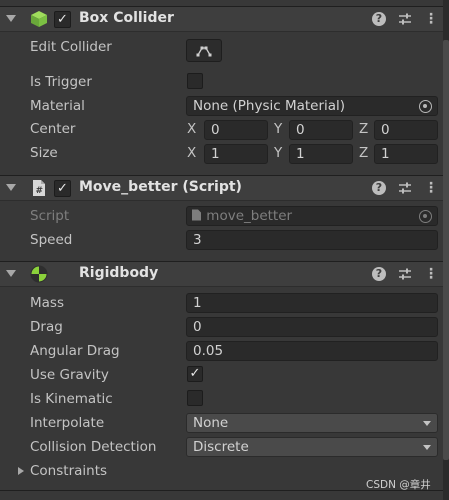  I want to click on center-label: Center, so click(53, 129).